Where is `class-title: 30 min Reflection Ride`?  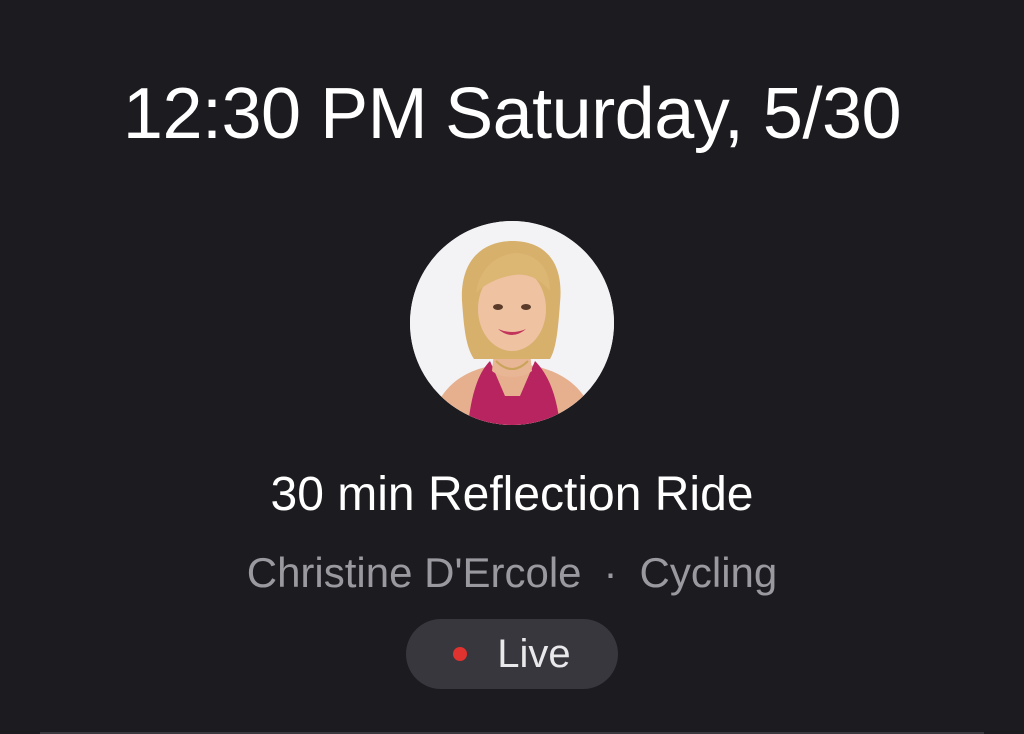 class-title: 30 min Reflection Ride is located at coordinates (512, 494).